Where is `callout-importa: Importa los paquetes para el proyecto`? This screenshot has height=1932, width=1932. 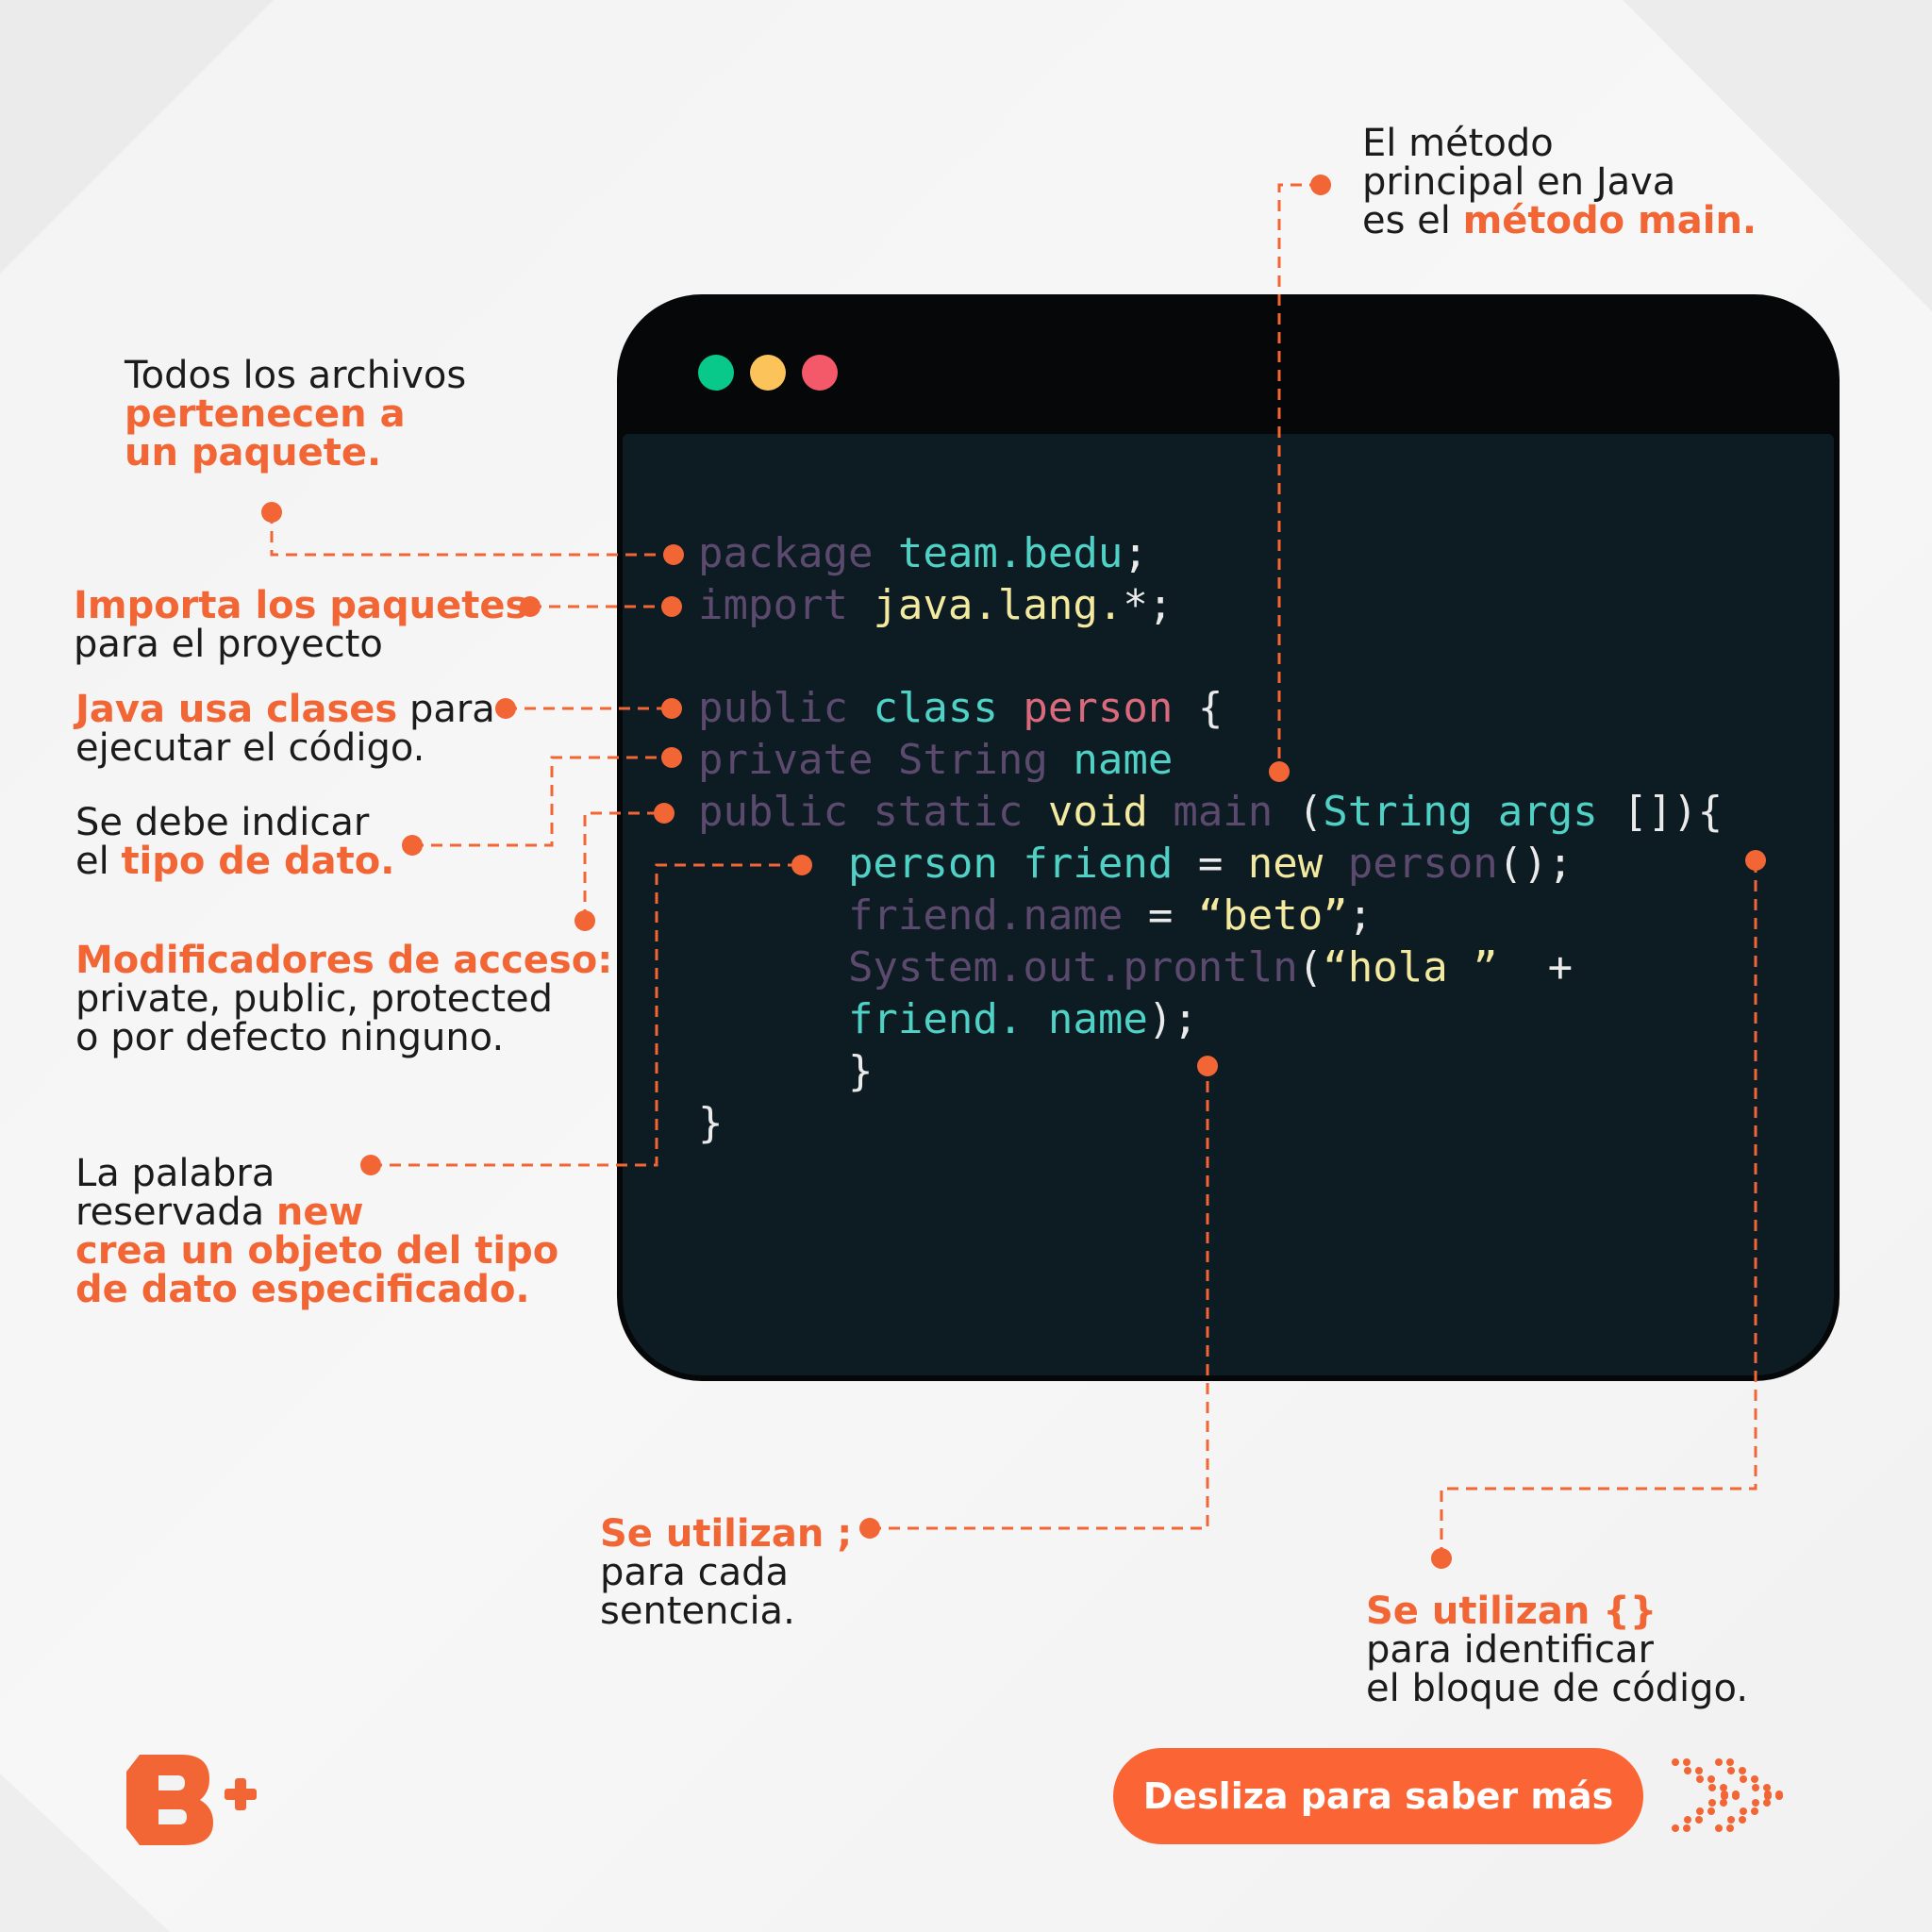
callout-importa: Importa los paquetes para el proyecto is located at coordinates (301, 626).